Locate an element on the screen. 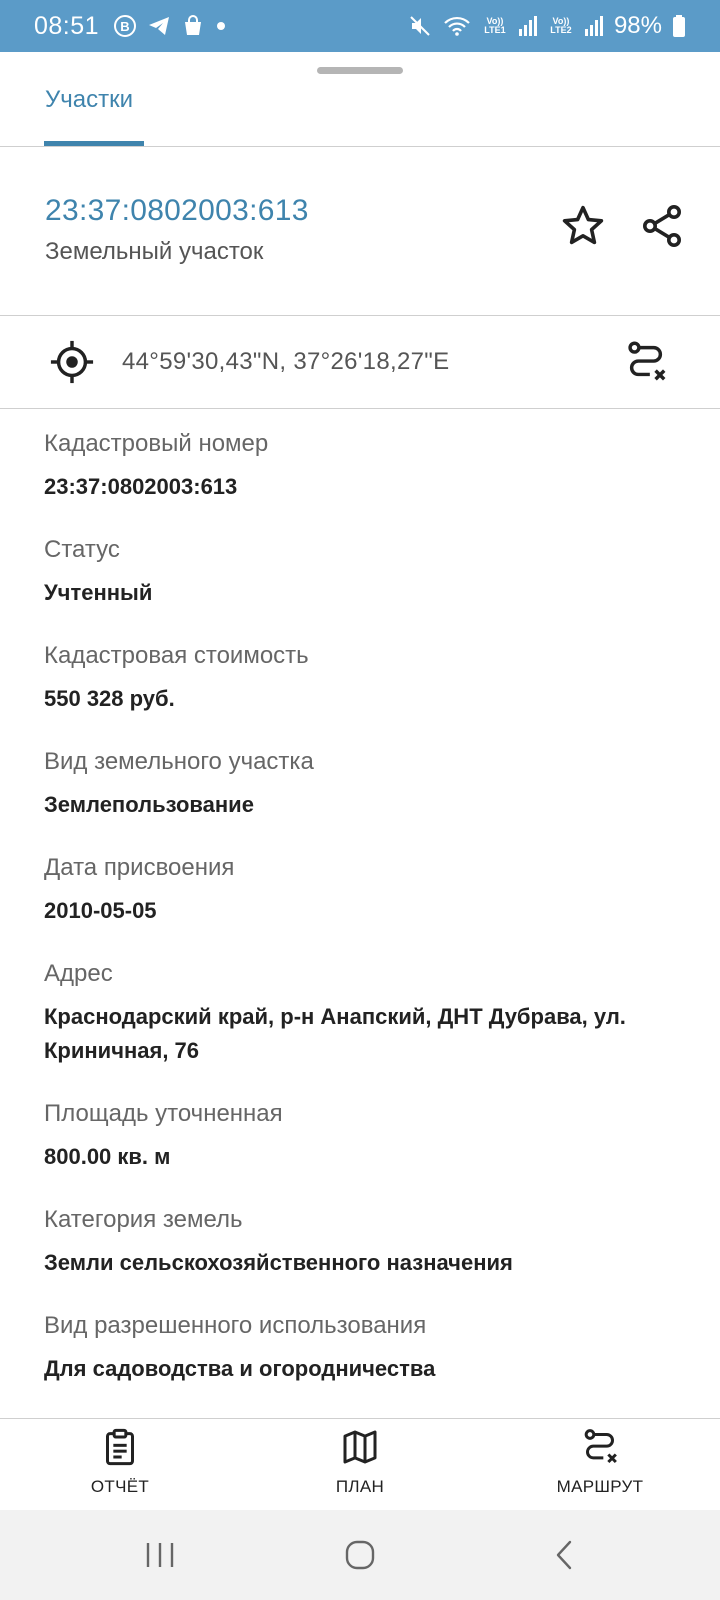 This screenshot has height=1600, width=720. report-icon is located at coordinates (120, 1447).